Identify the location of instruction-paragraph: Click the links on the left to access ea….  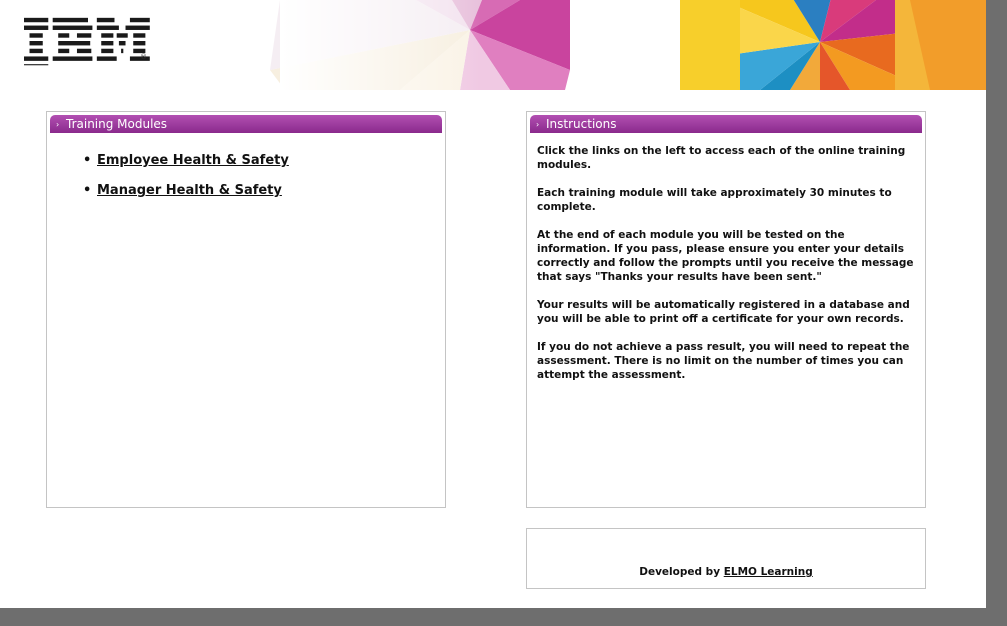
(721, 158).